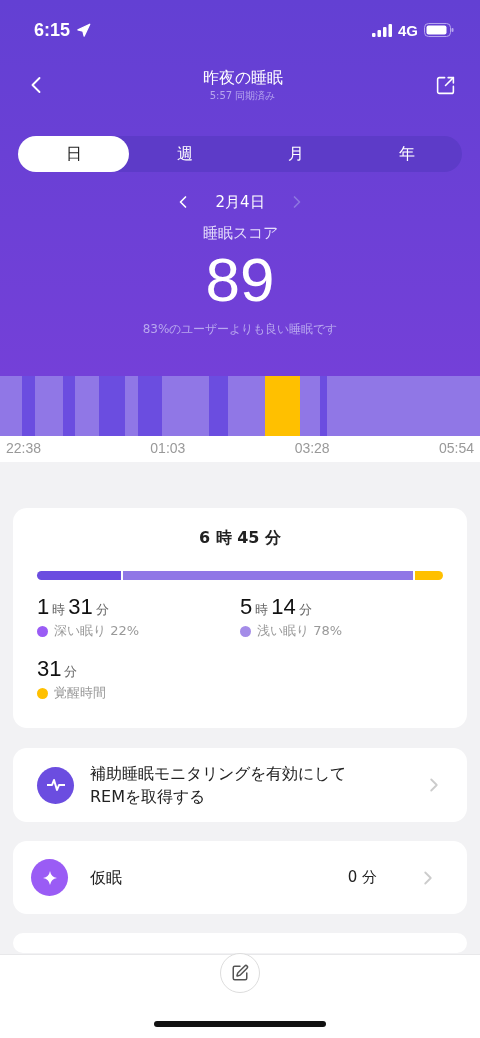 The height and width of the screenshot is (1038, 480). What do you see at coordinates (312, 449) in the screenshot?
I see `time-label: 03:28` at bounding box center [312, 449].